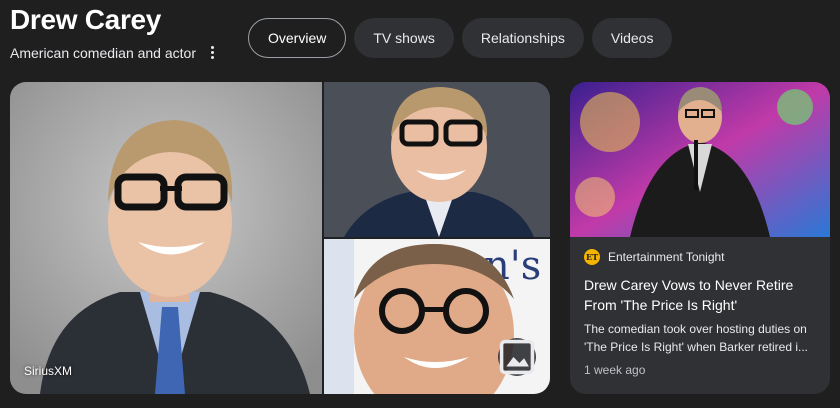 The height and width of the screenshot is (408, 840). Describe the element at coordinates (460, 38) in the screenshot. I see `tab-bar: Overview TV shows Relationships Videos` at that location.